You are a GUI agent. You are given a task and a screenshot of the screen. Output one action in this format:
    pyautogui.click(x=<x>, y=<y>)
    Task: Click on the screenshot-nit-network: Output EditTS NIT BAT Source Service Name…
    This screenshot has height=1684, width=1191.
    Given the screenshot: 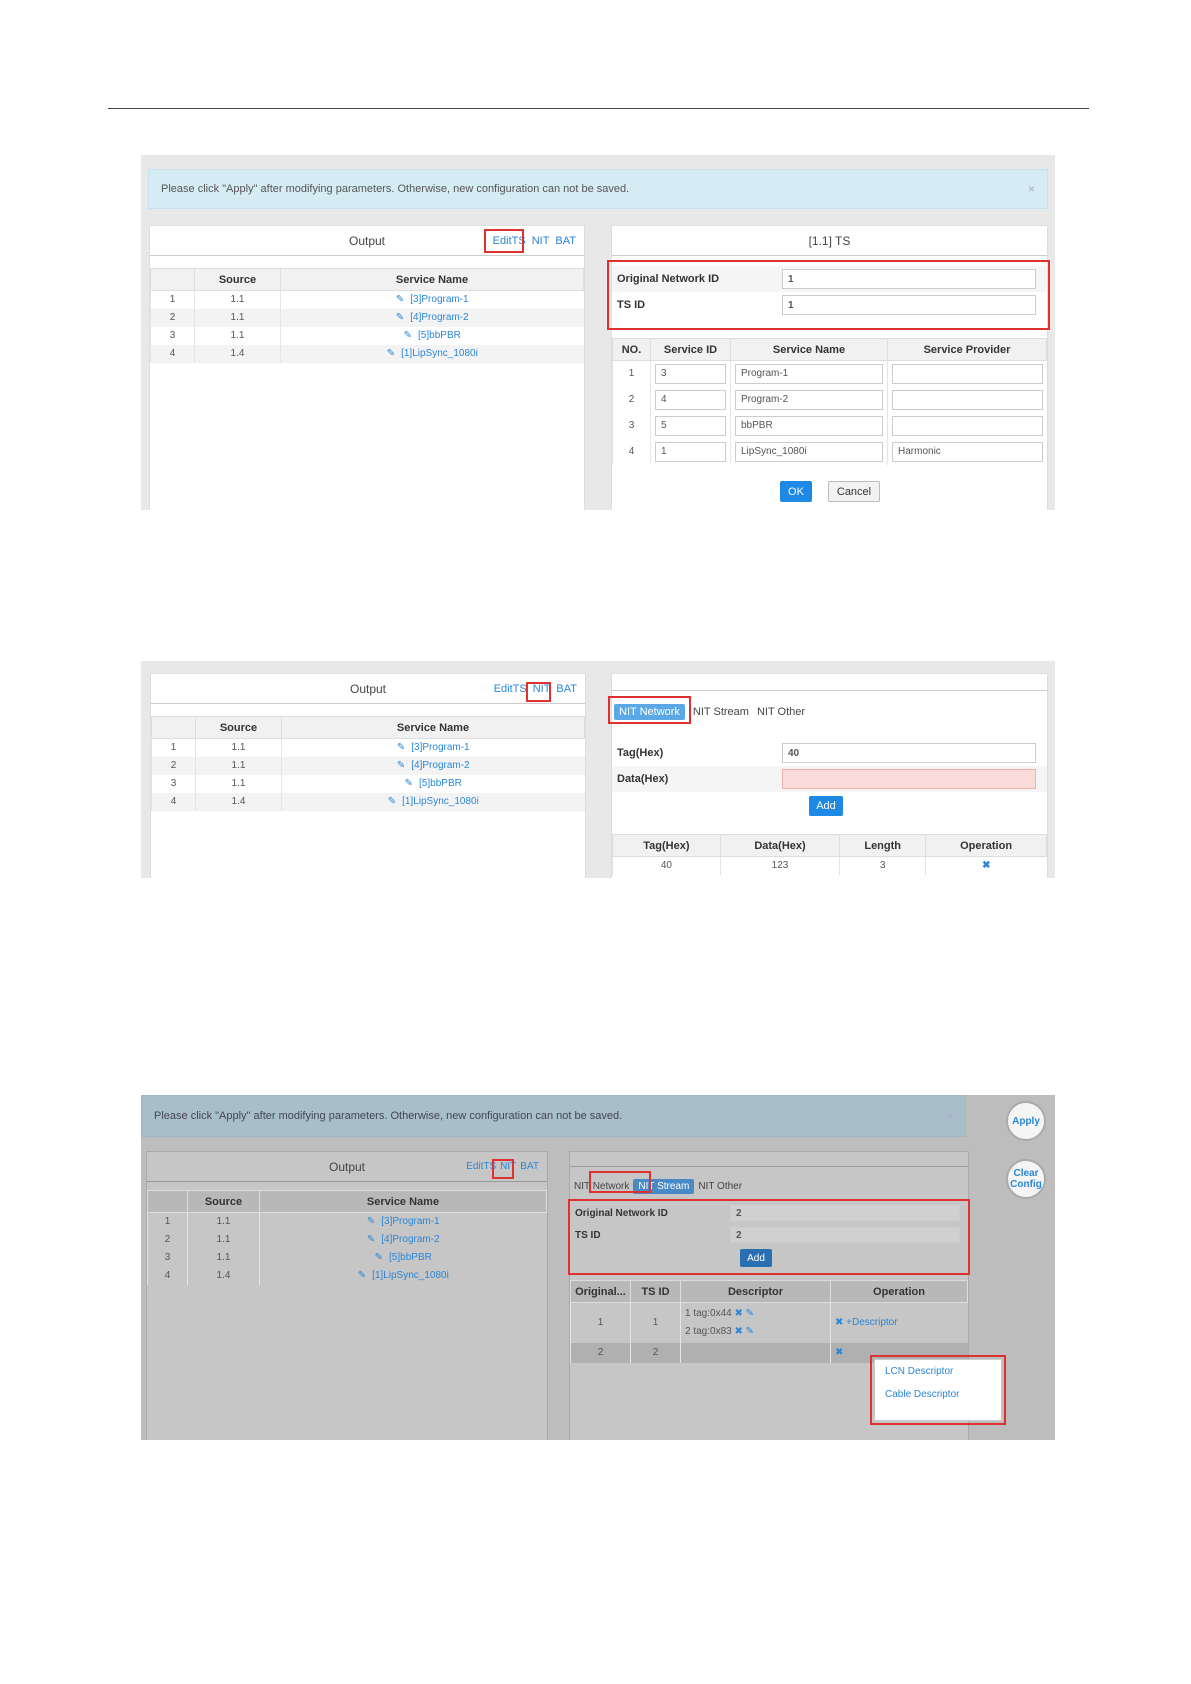 What is the action you would take?
    pyautogui.click(x=598, y=769)
    